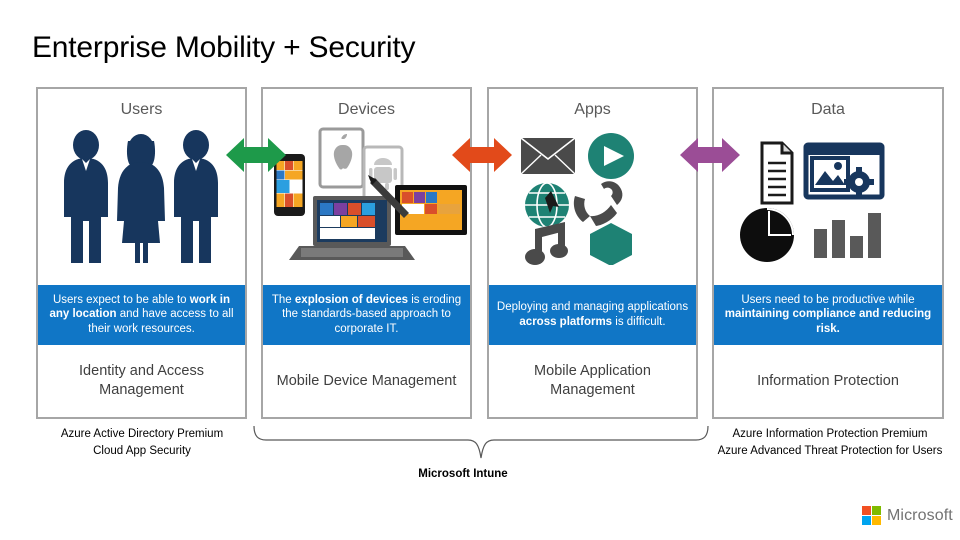  What do you see at coordinates (481, 442) in the screenshot?
I see `intune-brace` at bounding box center [481, 442].